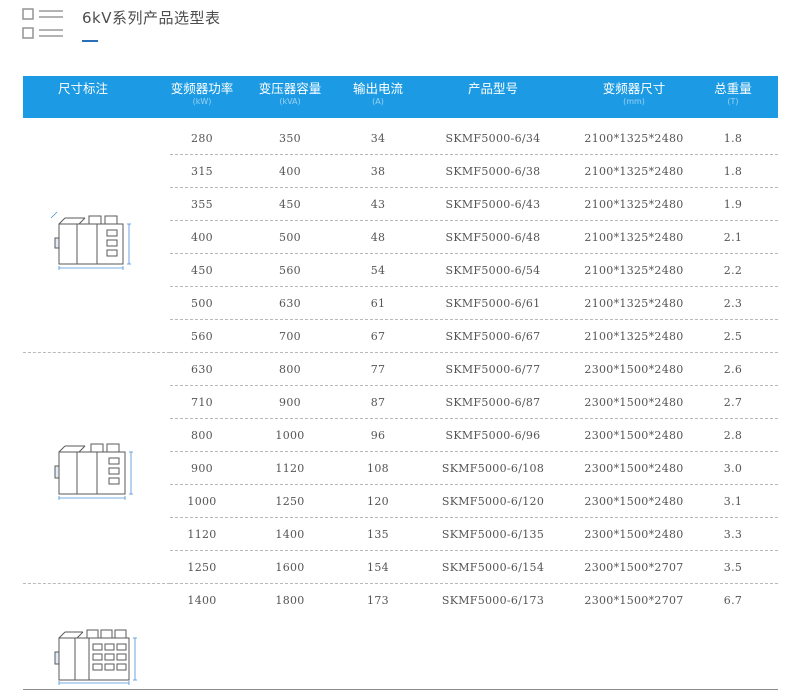  I want to click on cabinet-large-diagram-icon, so click(95, 657).